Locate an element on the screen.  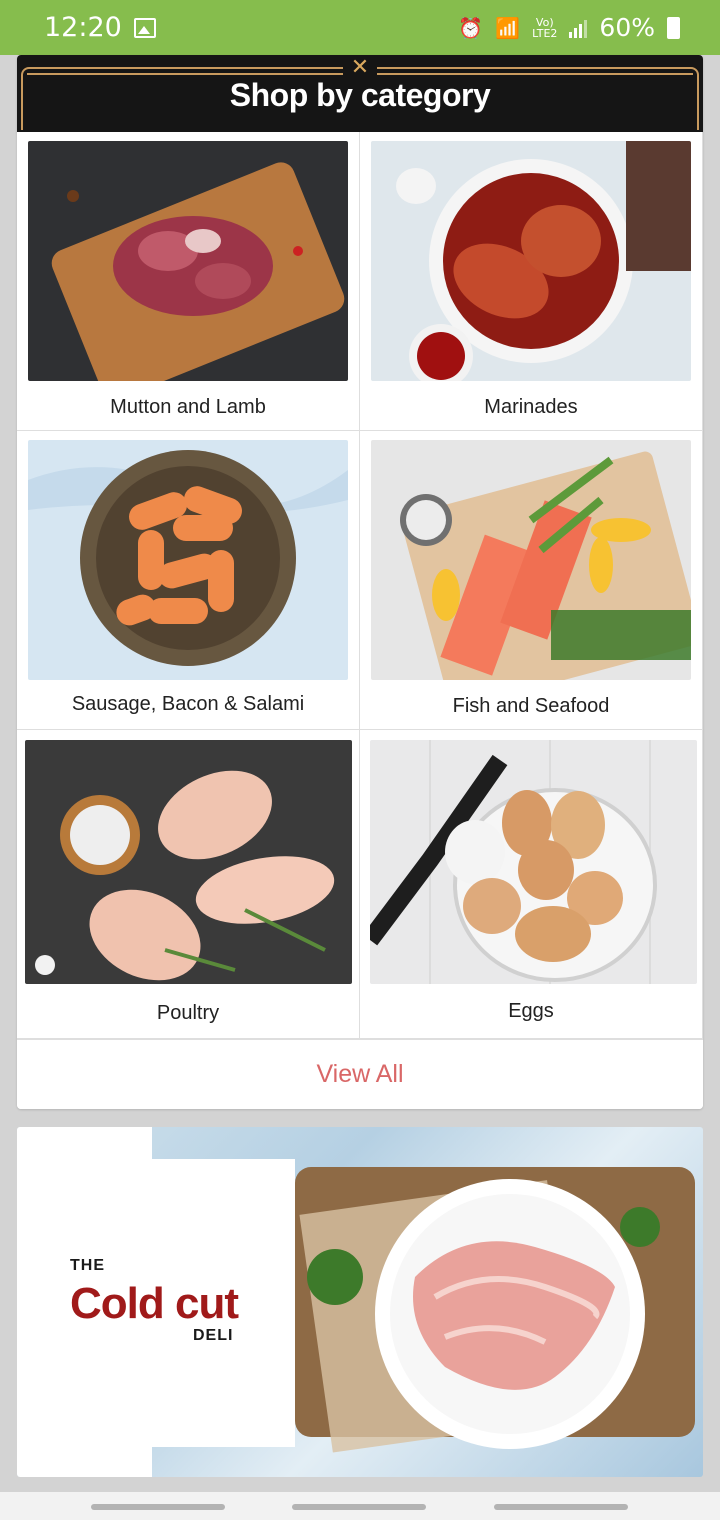
category-sausage: Sausage, Bacon & Salami is located at coordinates (188, 580).